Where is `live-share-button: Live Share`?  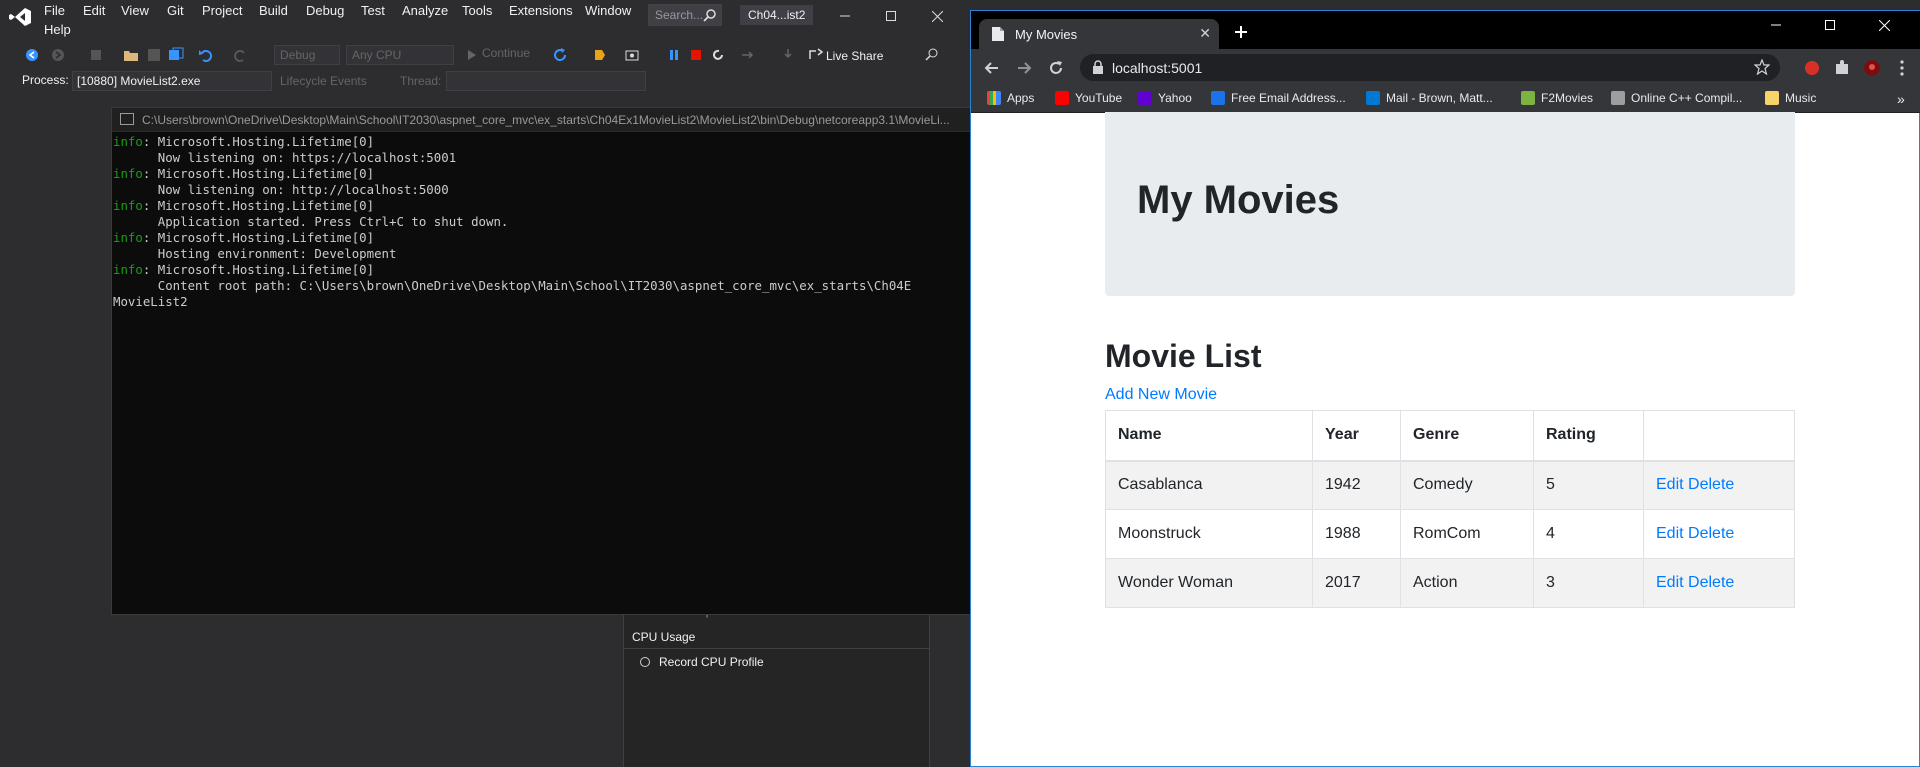 live-share-button: Live Share is located at coordinates (854, 56).